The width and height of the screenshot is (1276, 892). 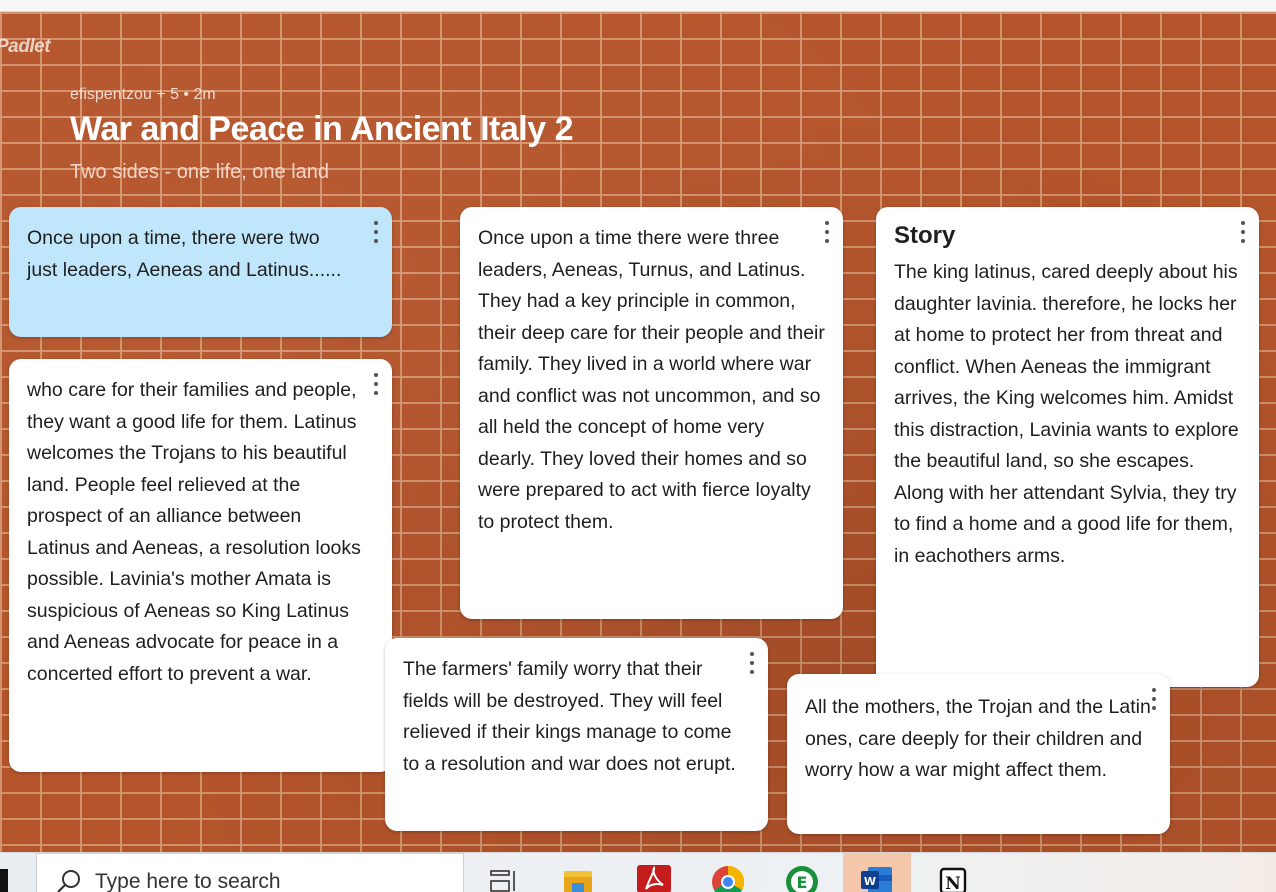 I want to click on evernote-icon: E, so click(x=802, y=878).